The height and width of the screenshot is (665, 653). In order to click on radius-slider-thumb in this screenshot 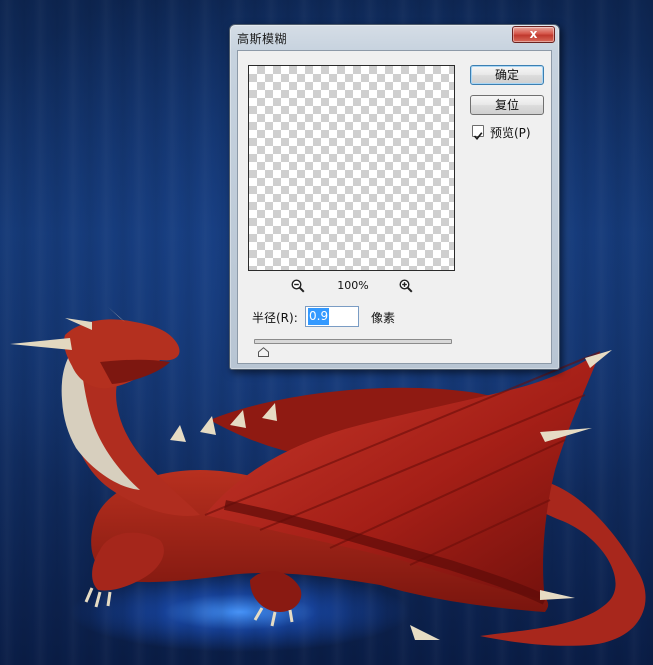, I will do `click(263, 351)`.